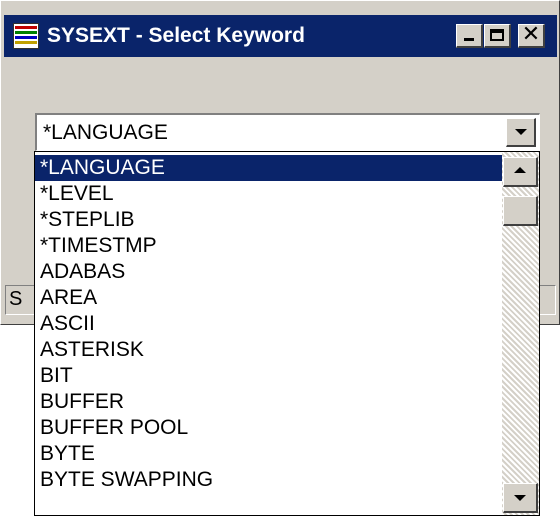  Describe the element at coordinates (287, 132) in the screenshot. I see `keyword-combobox: *LANGUAGE` at that location.